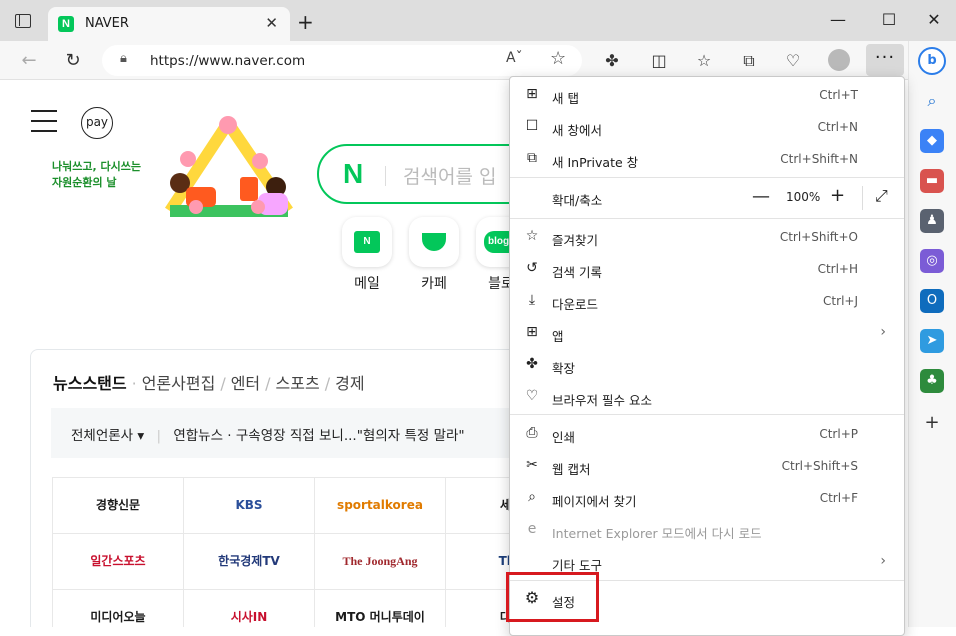 The height and width of the screenshot is (636, 956). What do you see at coordinates (118, 608) in the screenshot?
I see `press-logo: 미디어오늘` at bounding box center [118, 608].